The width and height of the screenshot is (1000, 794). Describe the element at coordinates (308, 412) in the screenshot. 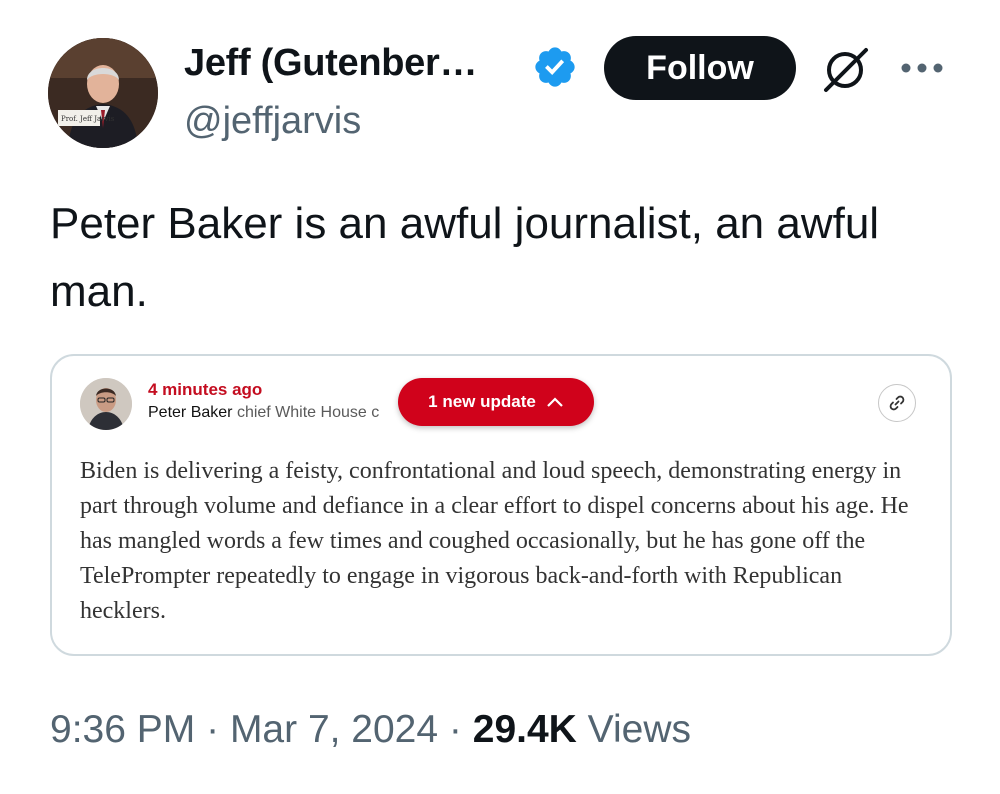

I see `quoted-author-role: chief White House c` at that location.